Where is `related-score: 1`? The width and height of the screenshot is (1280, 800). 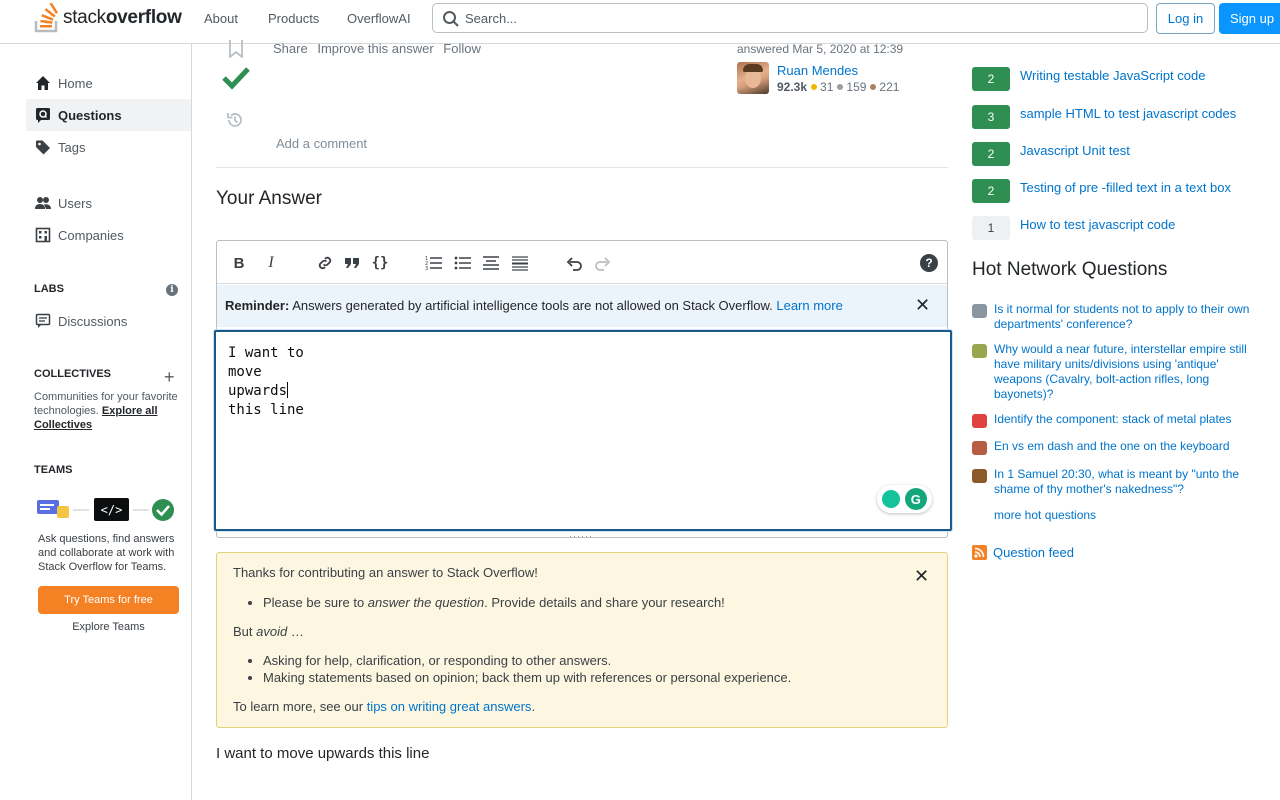
related-score: 1 is located at coordinates (991, 228).